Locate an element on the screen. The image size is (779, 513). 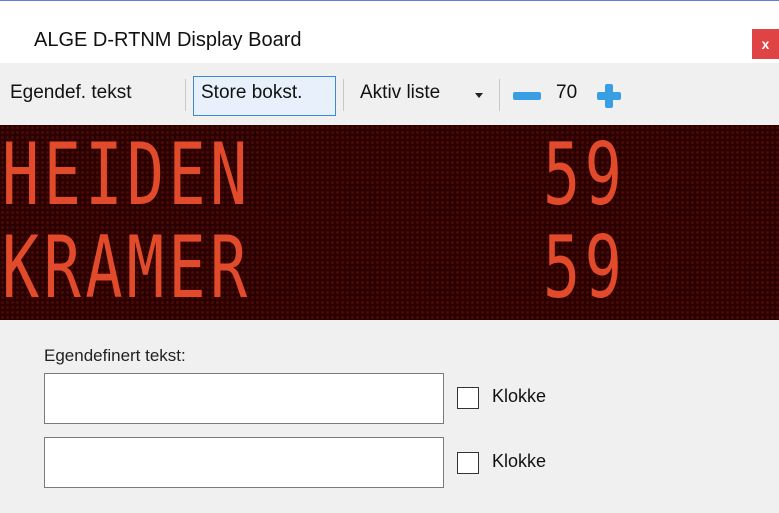
board-row-2-name: KRAMER is located at coordinates (127, 268).